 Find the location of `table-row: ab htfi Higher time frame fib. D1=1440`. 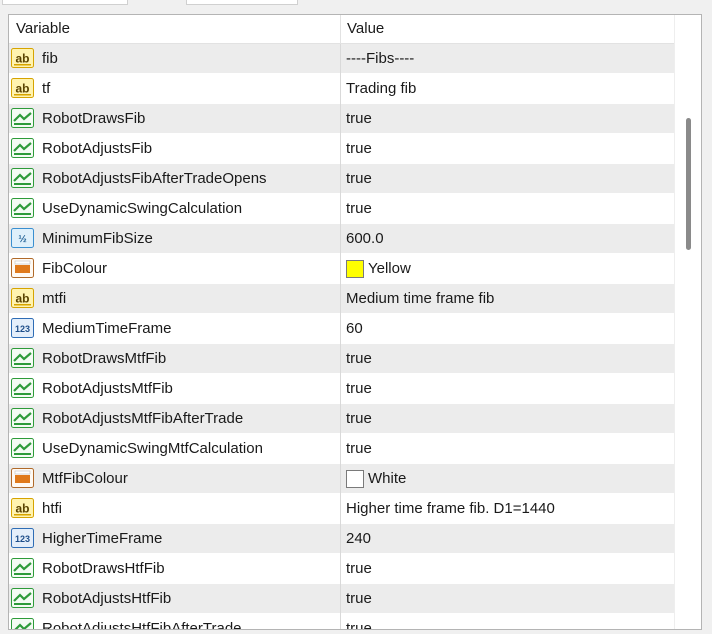

table-row: ab htfi Higher time frame fib. D1=1440 is located at coordinates (341, 509).